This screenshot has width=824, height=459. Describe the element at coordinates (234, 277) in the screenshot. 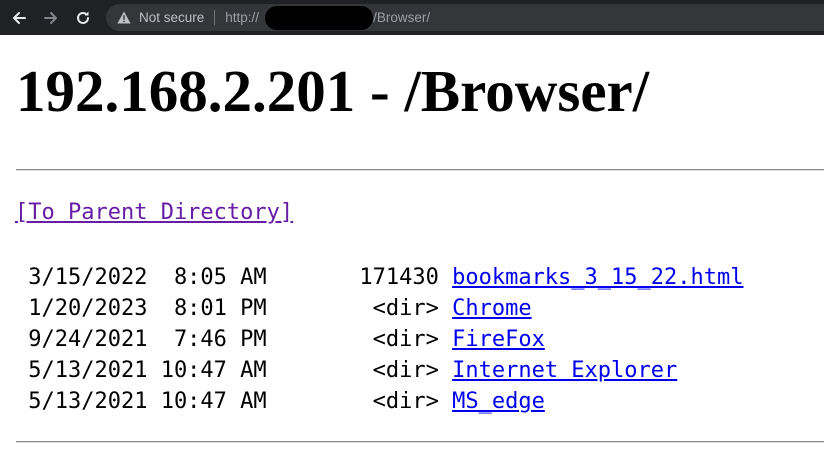

I see `listing-row-meta: 3/15/2022 8:05 AM 171430` at that location.